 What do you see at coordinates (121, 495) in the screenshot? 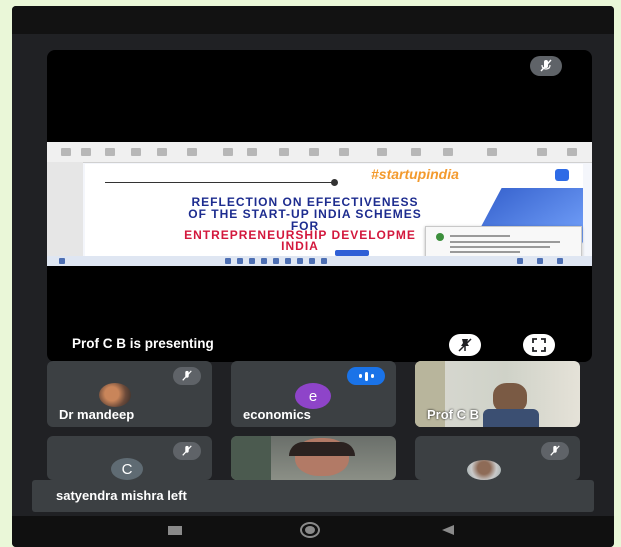
I see `toast-message: satyendra mishra left` at bounding box center [121, 495].